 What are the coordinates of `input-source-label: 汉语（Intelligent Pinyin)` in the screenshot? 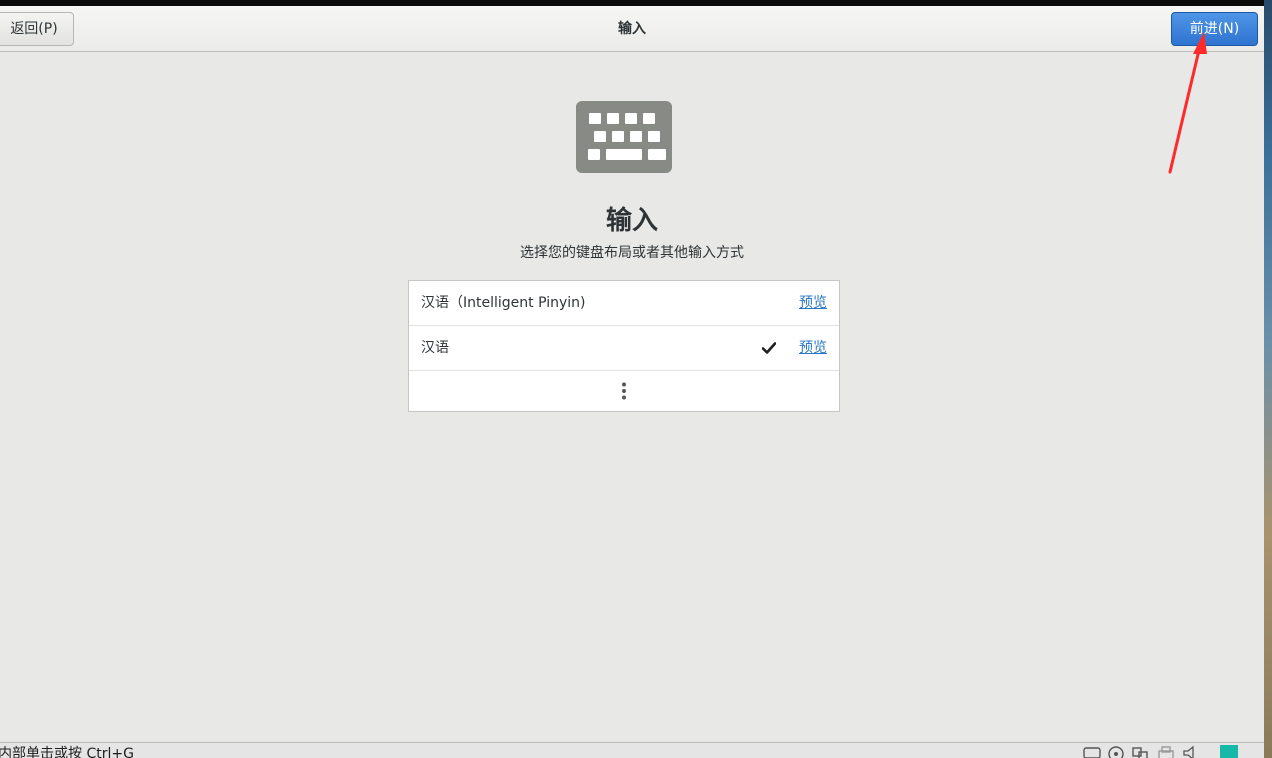 It's located at (503, 303).